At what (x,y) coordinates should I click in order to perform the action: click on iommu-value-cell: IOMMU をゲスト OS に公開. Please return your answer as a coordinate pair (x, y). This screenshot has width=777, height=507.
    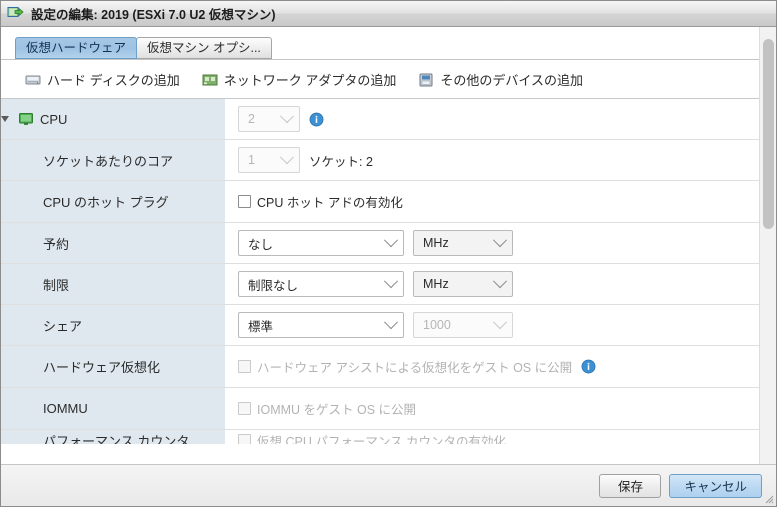
    Looking at the image, I should click on (492, 408).